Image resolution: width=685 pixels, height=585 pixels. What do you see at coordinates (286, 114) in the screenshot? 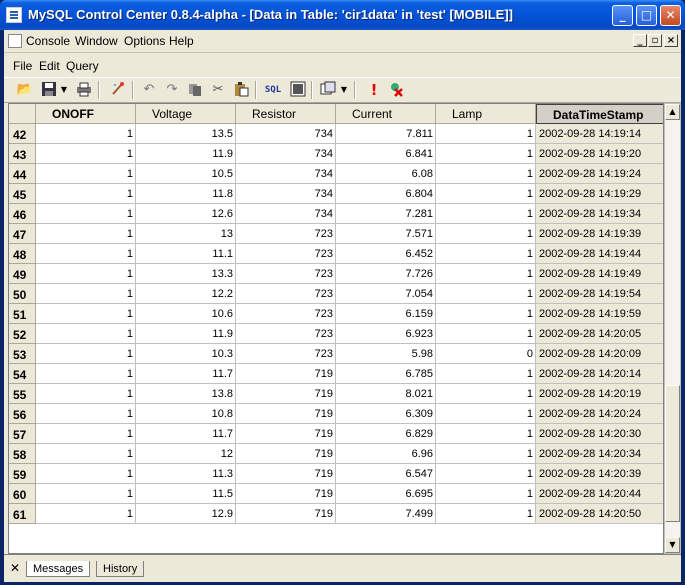
I see `column-header-resistor: Resistor` at bounding box center [286, 114].